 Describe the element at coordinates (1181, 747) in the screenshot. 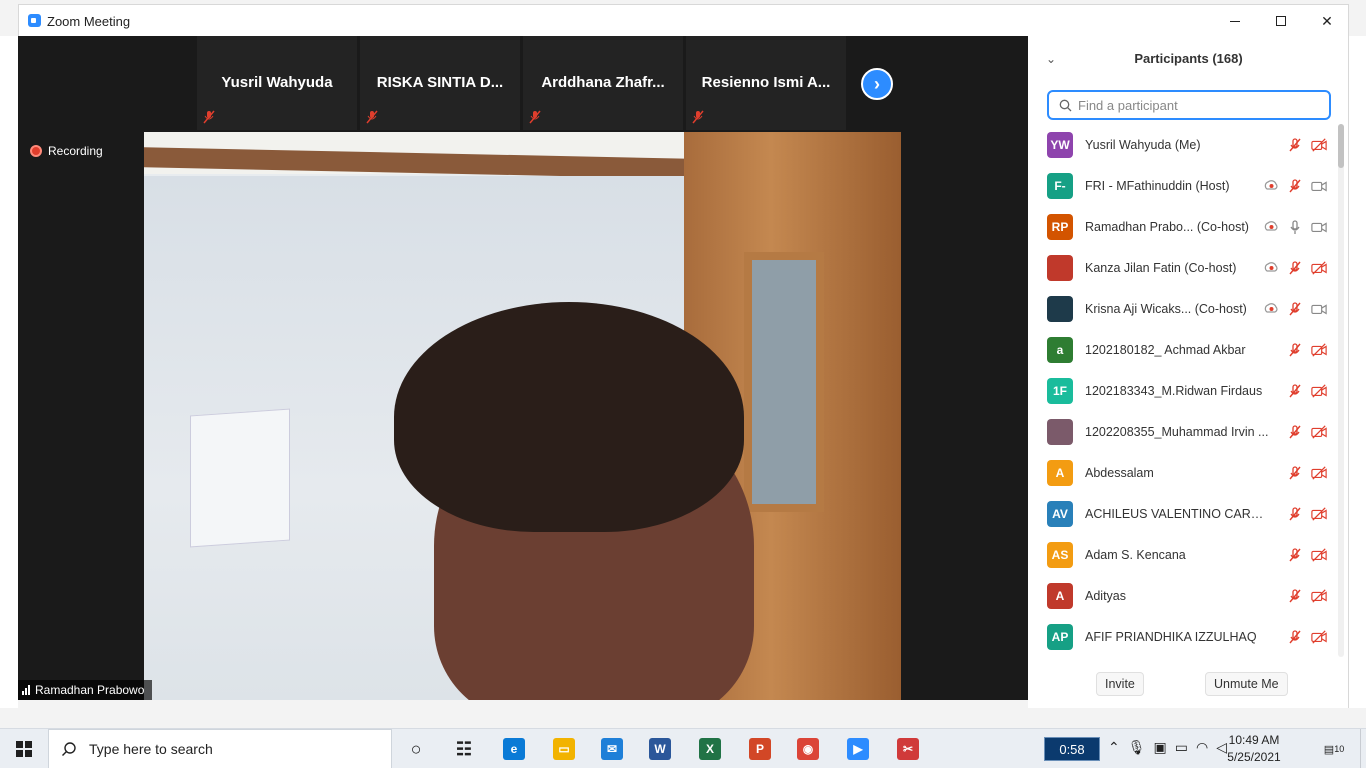

I see `battery-icon: ▭` at that location.